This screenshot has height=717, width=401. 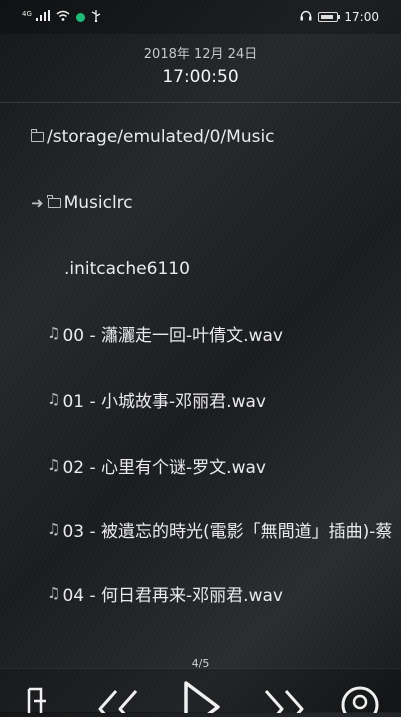 What do you see at coordinates (164, 401) in the screenshot?
I see `list-item-label: 01 - 小城故事-邓丽君.wav` at bounding box center [164, 401].